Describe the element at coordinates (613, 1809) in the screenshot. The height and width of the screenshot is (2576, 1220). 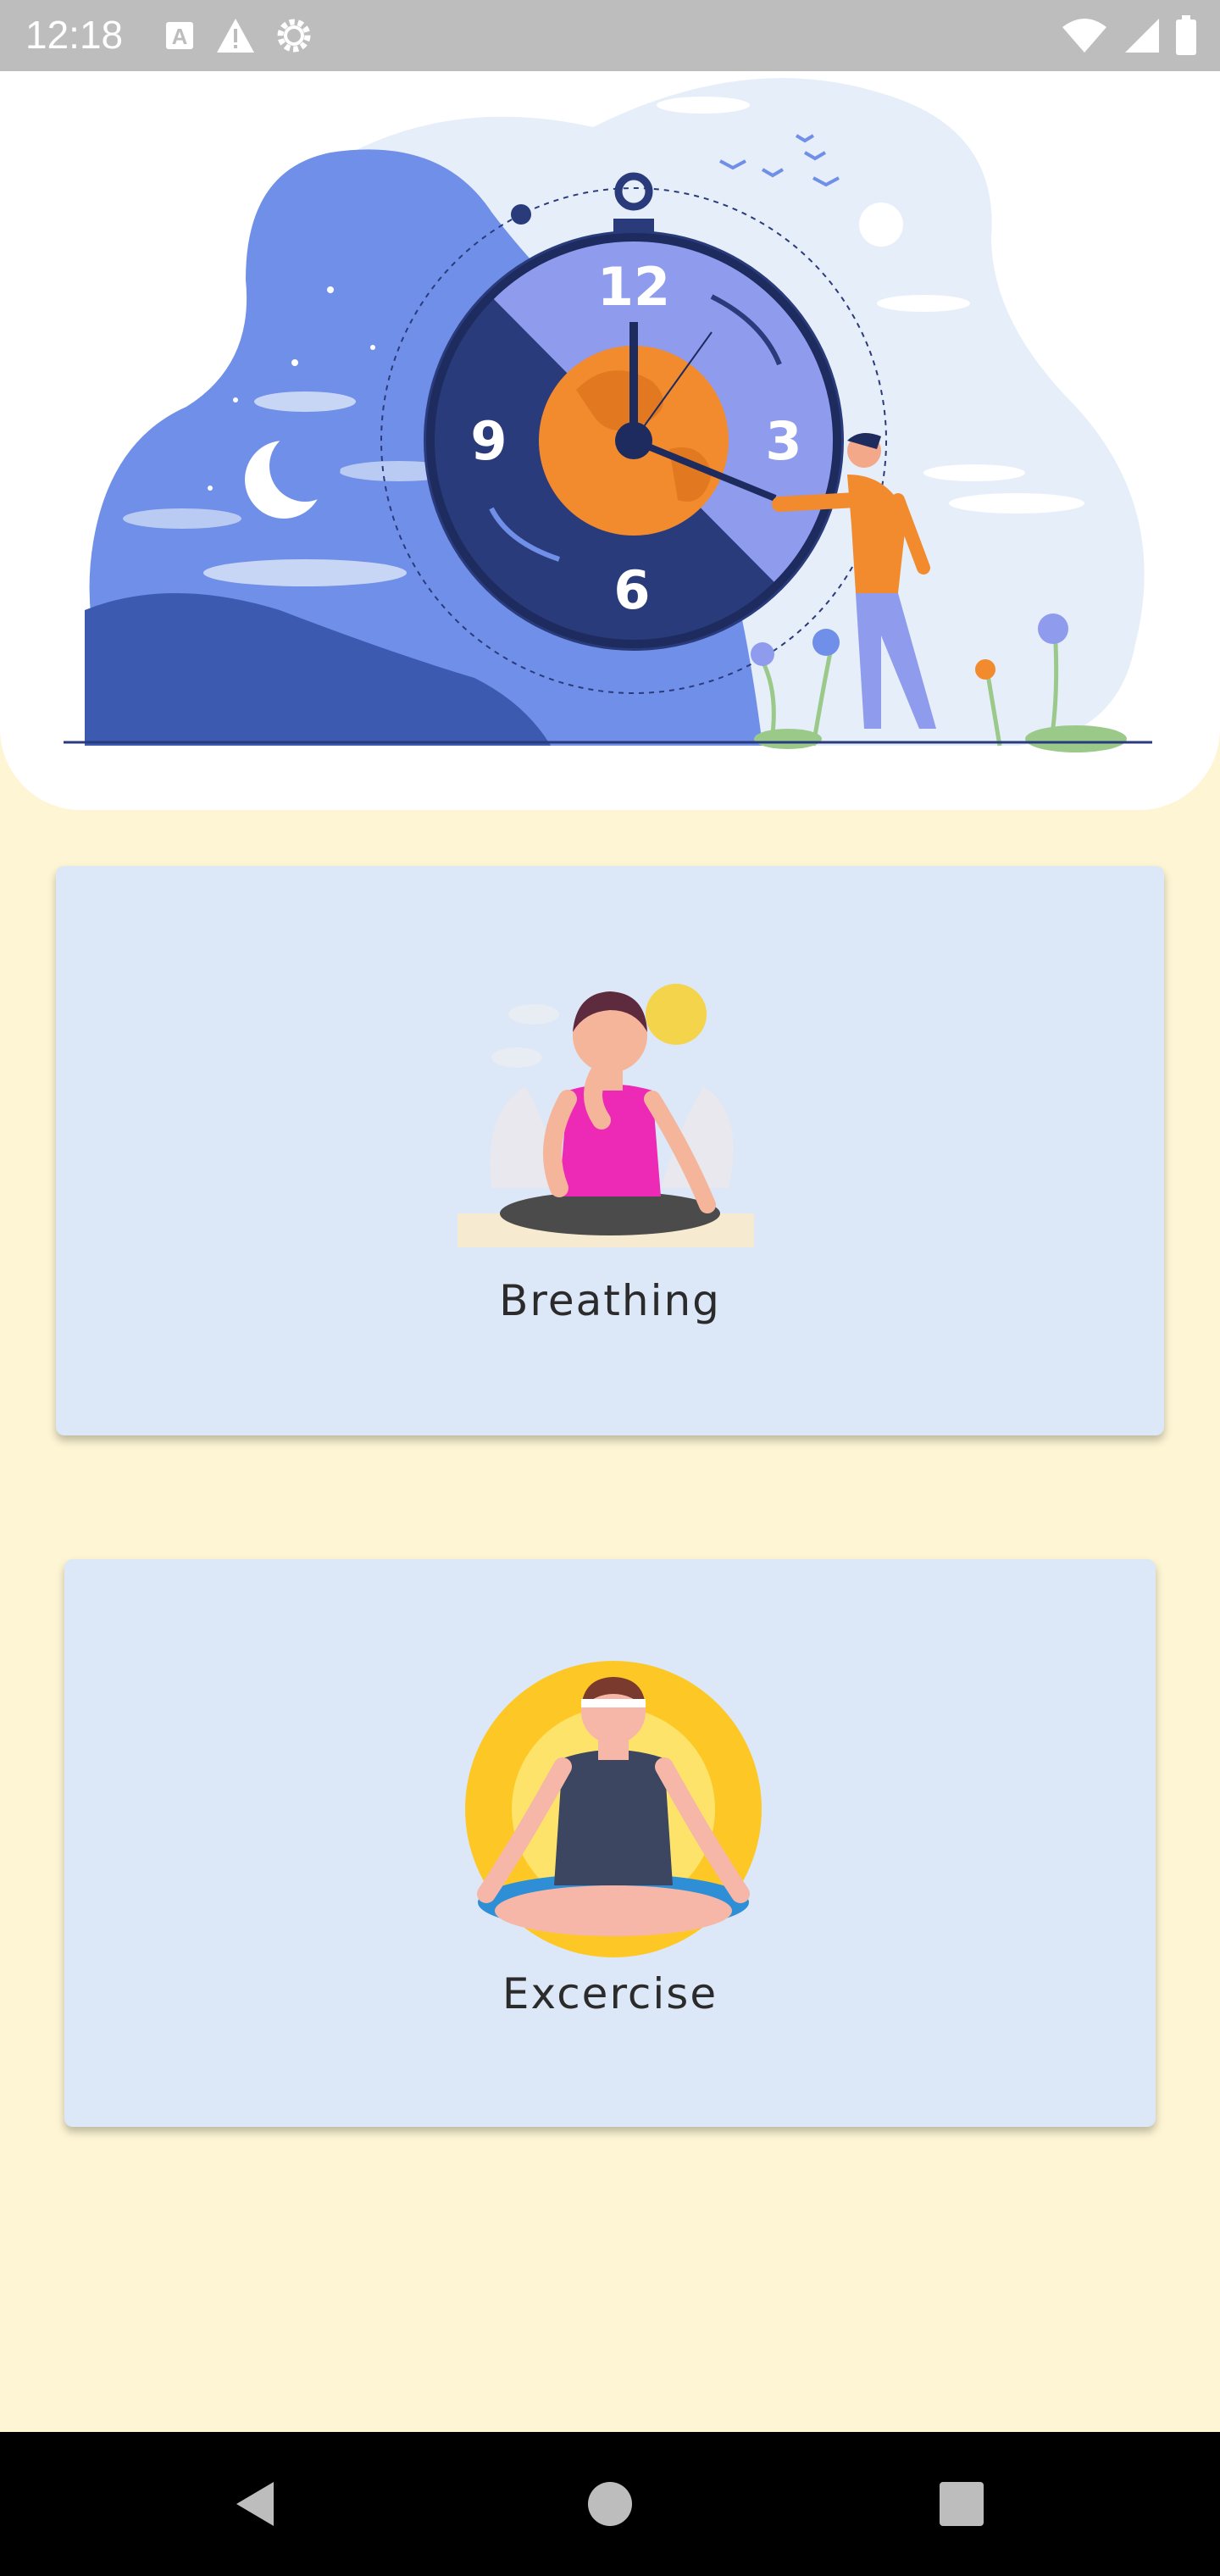
I see `meditation-person-icon` at that location.